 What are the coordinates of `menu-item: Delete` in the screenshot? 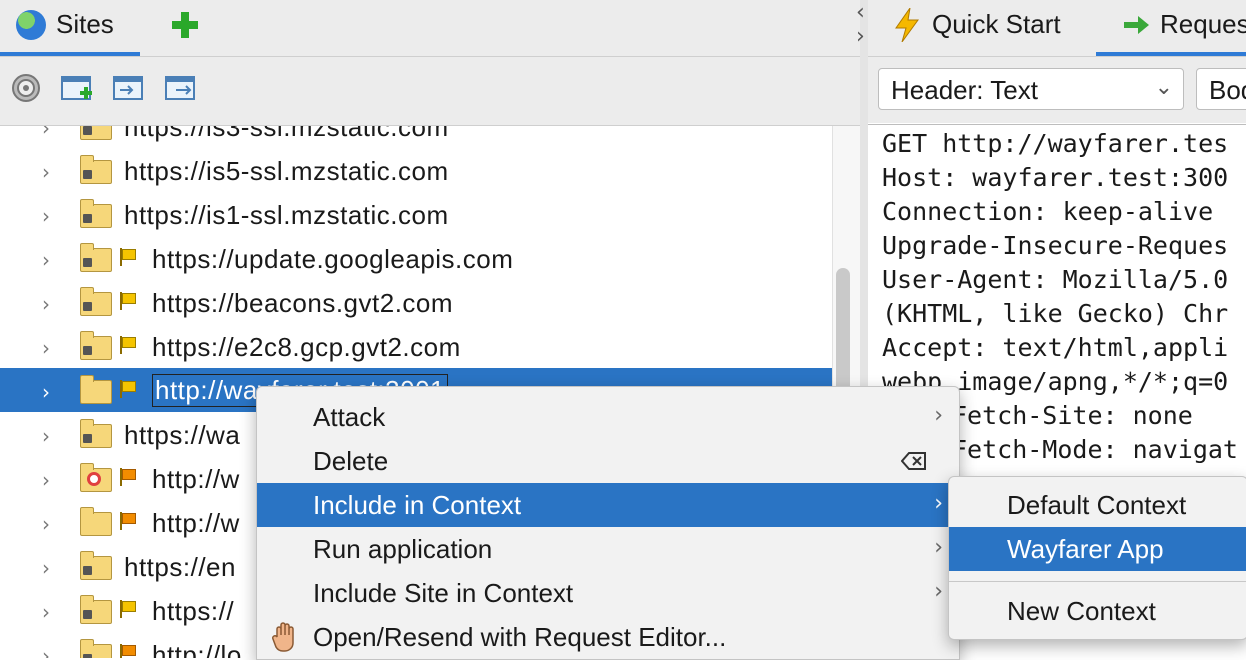 It's located at (607, 461).